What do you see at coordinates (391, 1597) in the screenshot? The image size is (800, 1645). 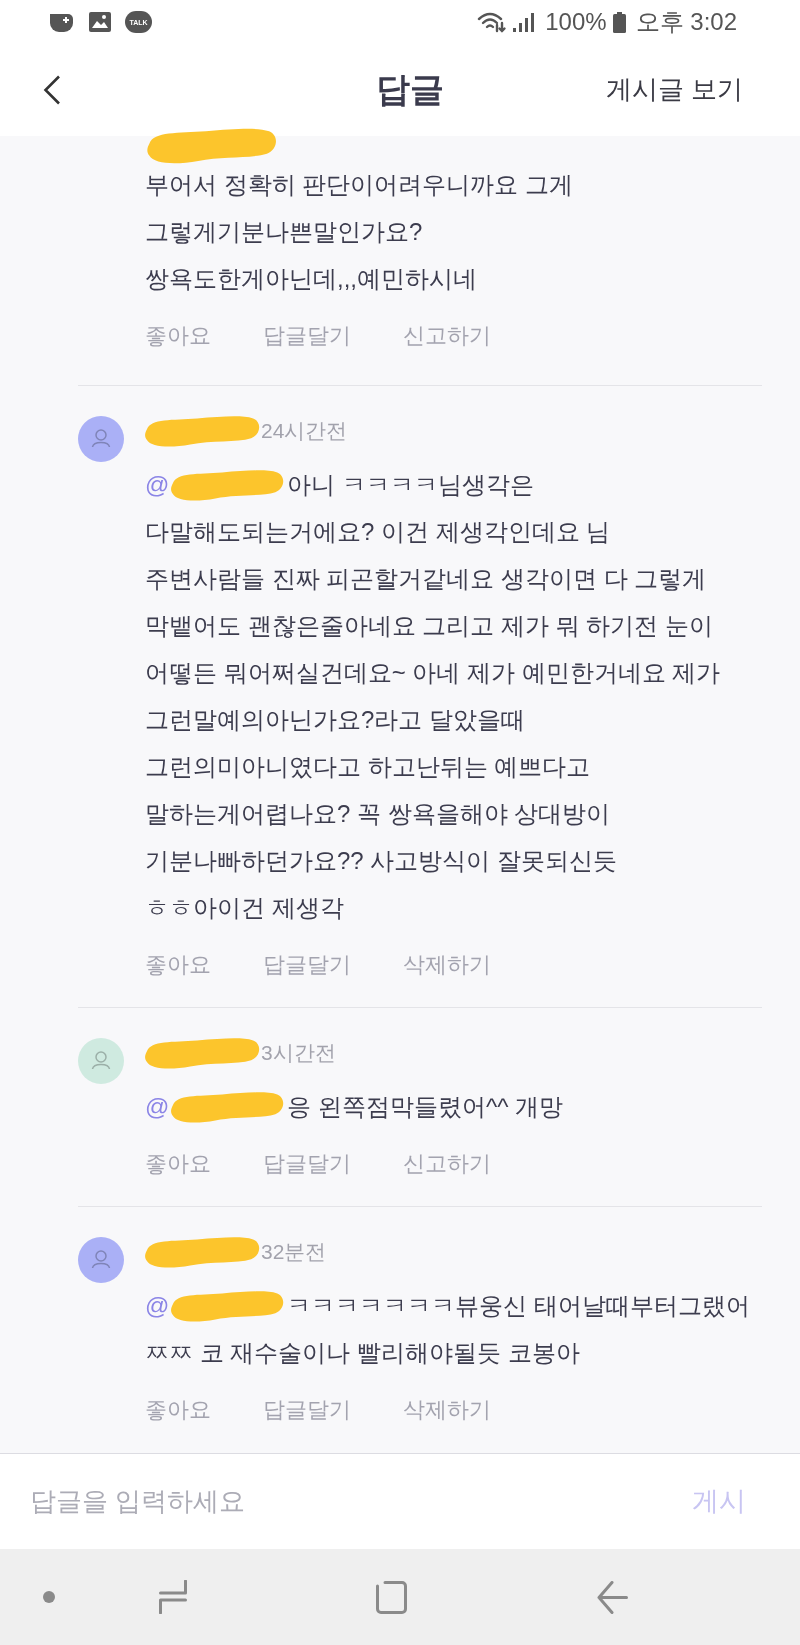 I see `home-icon` at bounding box center [391, 1597].